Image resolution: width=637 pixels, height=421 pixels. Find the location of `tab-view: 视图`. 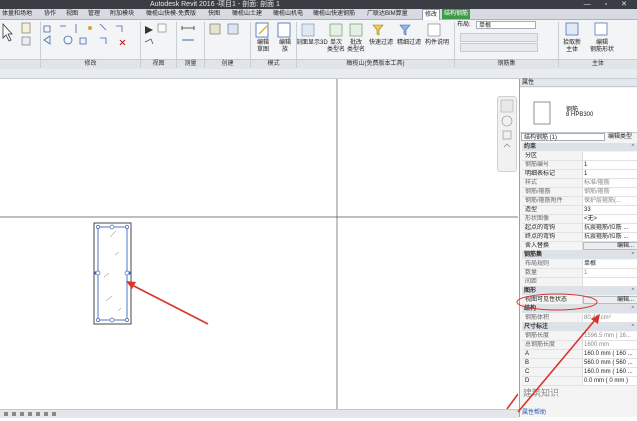

tab-view: 视图 is located at coordinates (72, 14).